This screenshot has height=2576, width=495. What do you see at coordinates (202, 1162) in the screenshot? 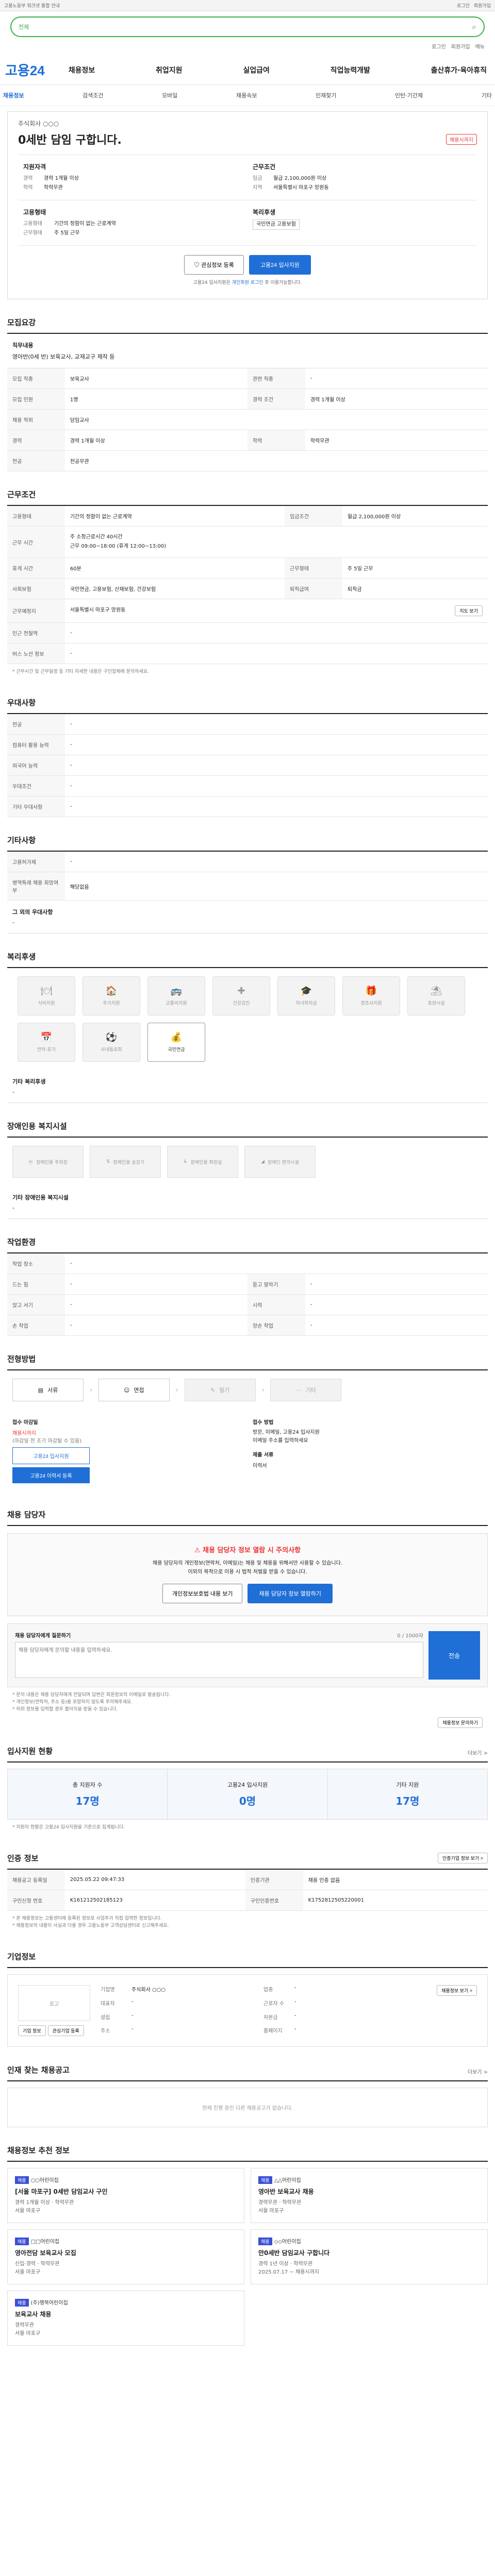
I see `disability-item: ♿ 장애인용 화장실` at bounding box center [202, 1162].